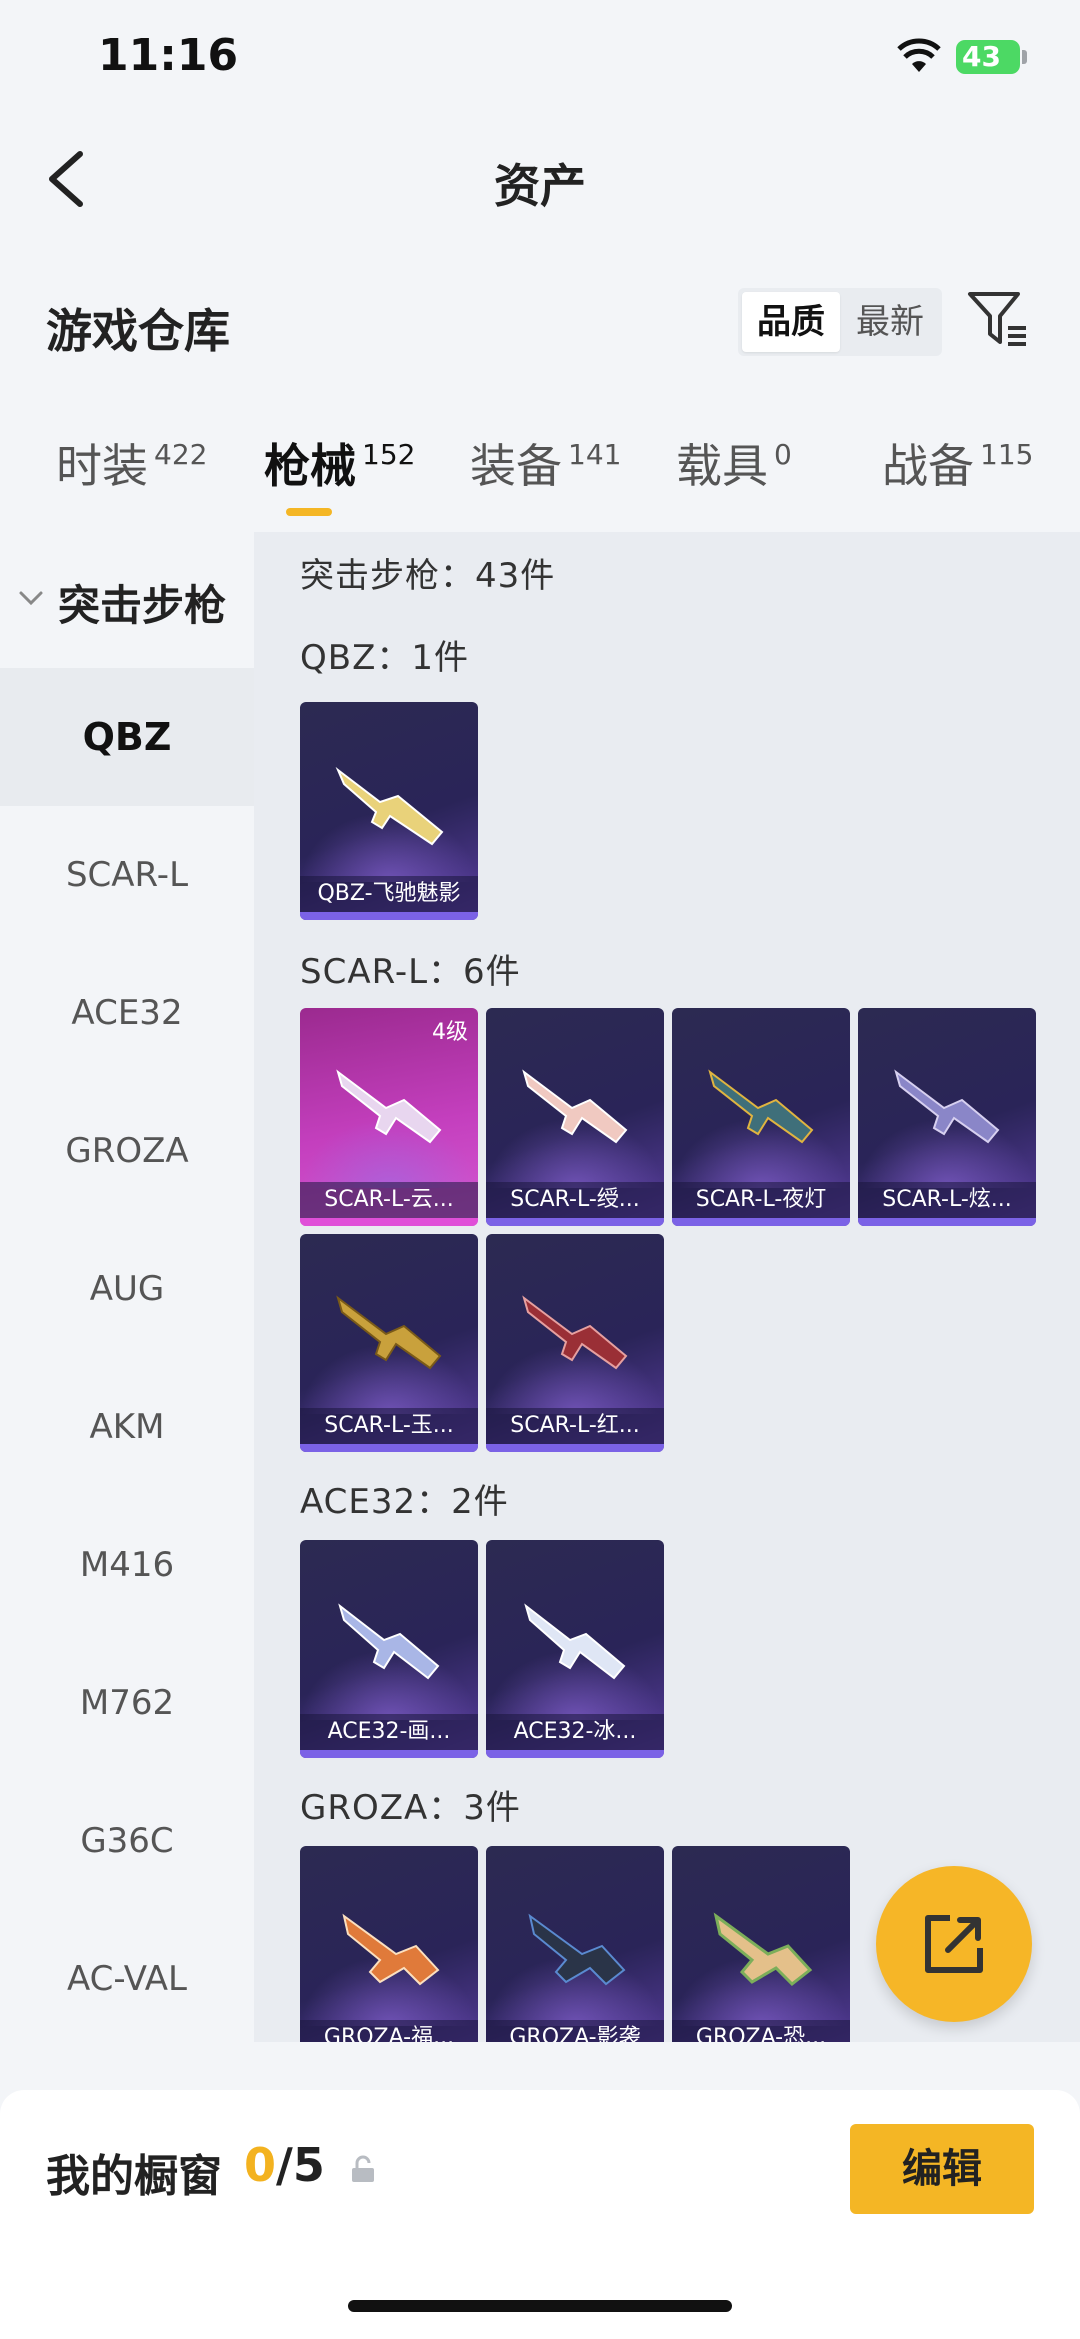 This screenshot has width=1080, height=2339. Describe the element at coordinates (545, 463) in the screenshot. I see `tab-equipment: 装备 141` at that location.